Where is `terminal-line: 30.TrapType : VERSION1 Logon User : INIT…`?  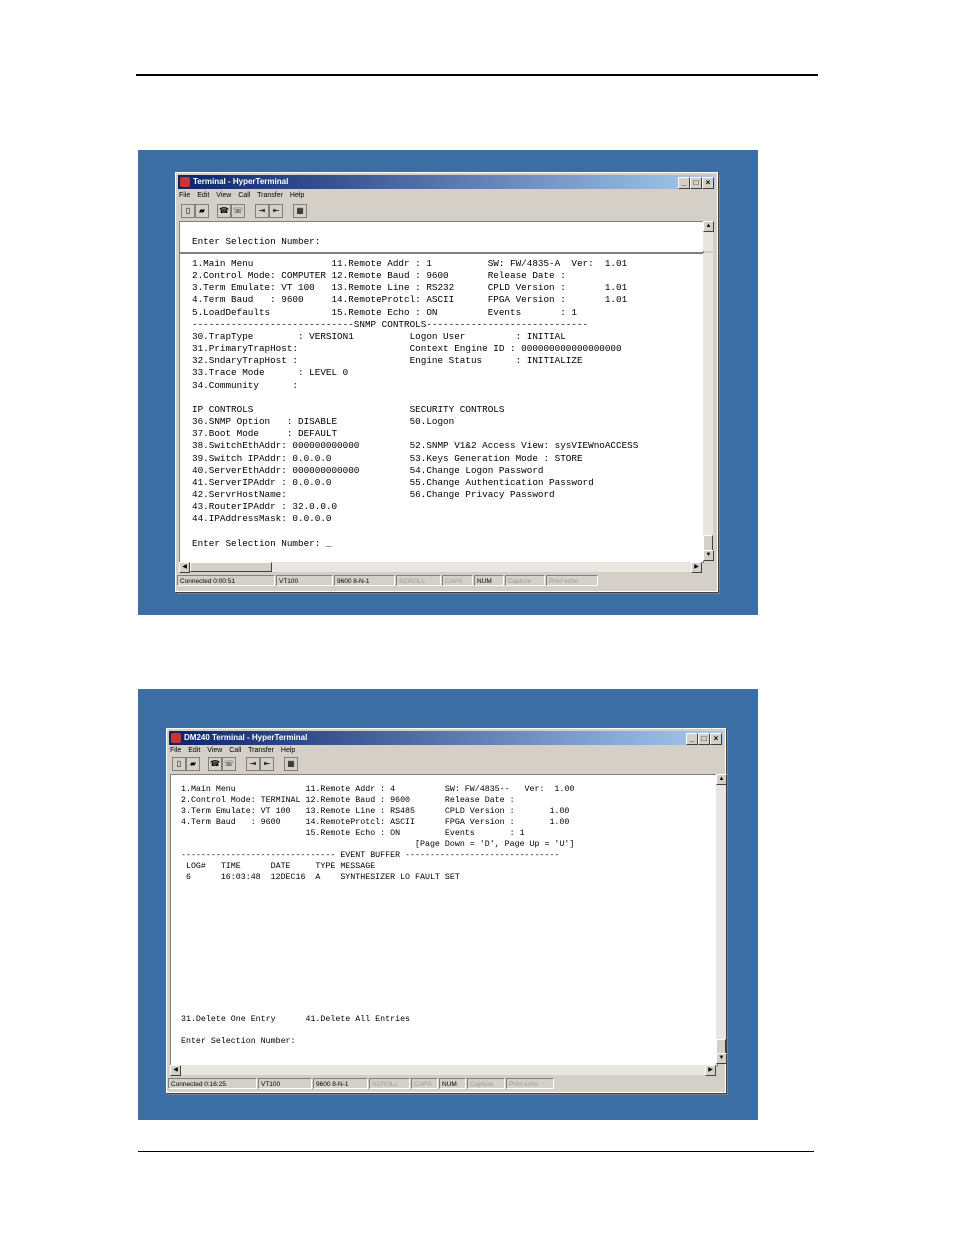
terminal-line: 30.TrapType : VERSION1 Logon User : INIT… is located at coordinates (379, 336).